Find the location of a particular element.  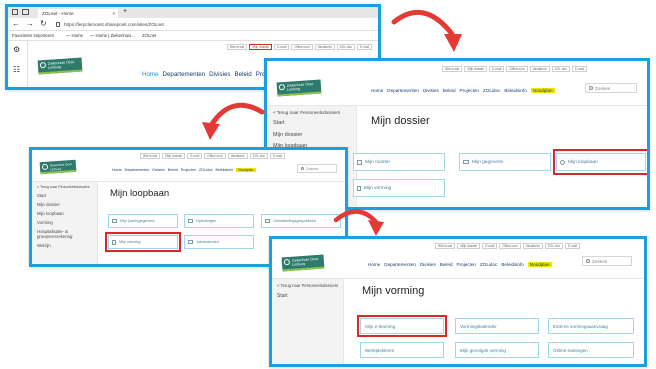

window-icon is located at coordinates (15, 12).